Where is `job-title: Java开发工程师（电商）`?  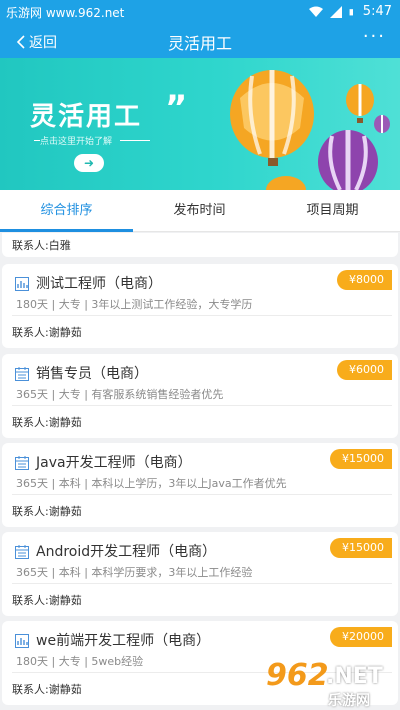
job-title: Java开发工程师（电商） is located at coordinates (114, 463).